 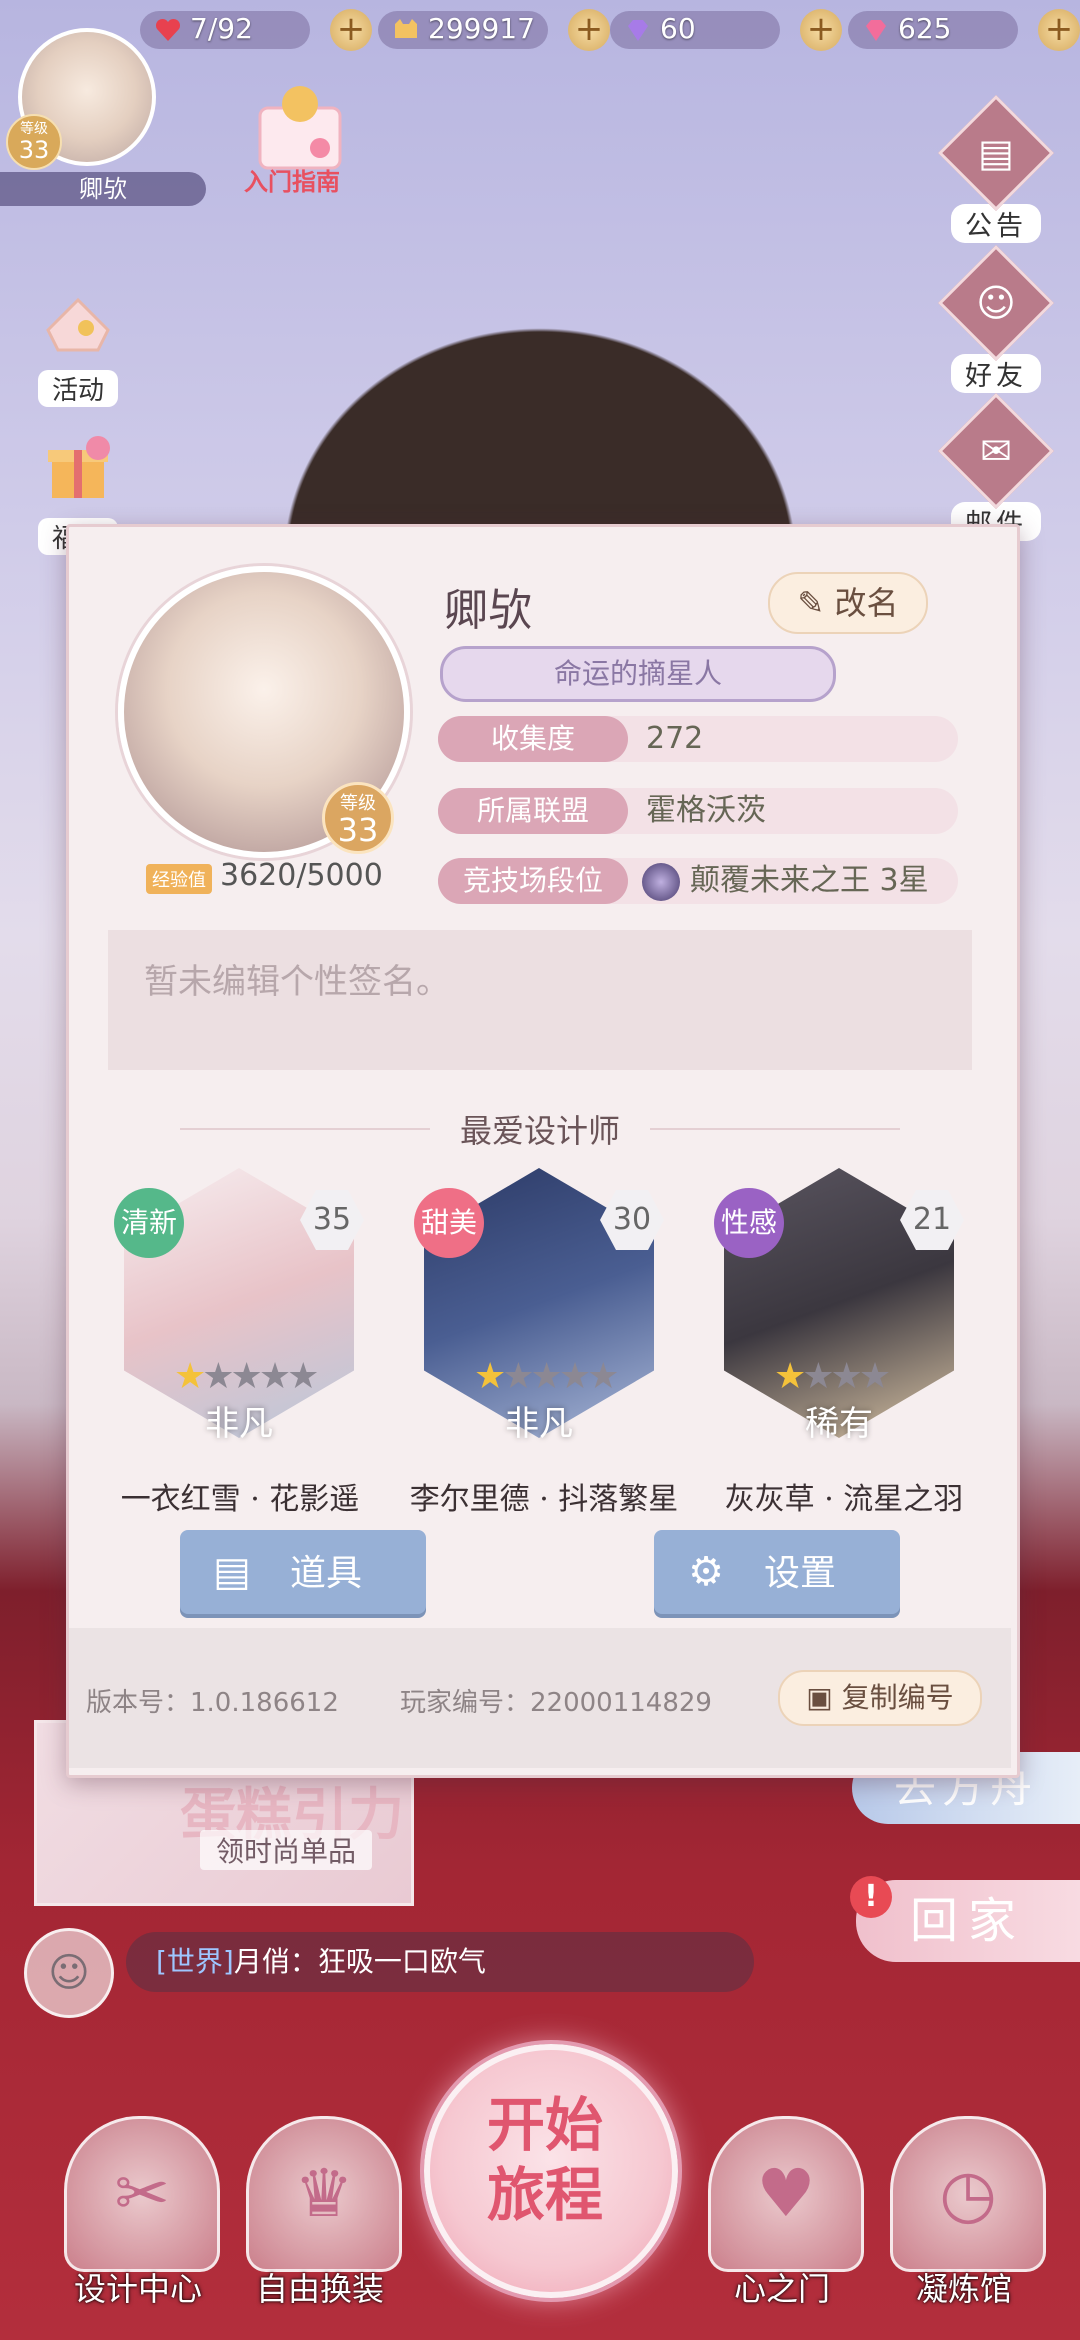 I want to click on pink-diamond-resource: 625 +, so click(x=964, y=30).